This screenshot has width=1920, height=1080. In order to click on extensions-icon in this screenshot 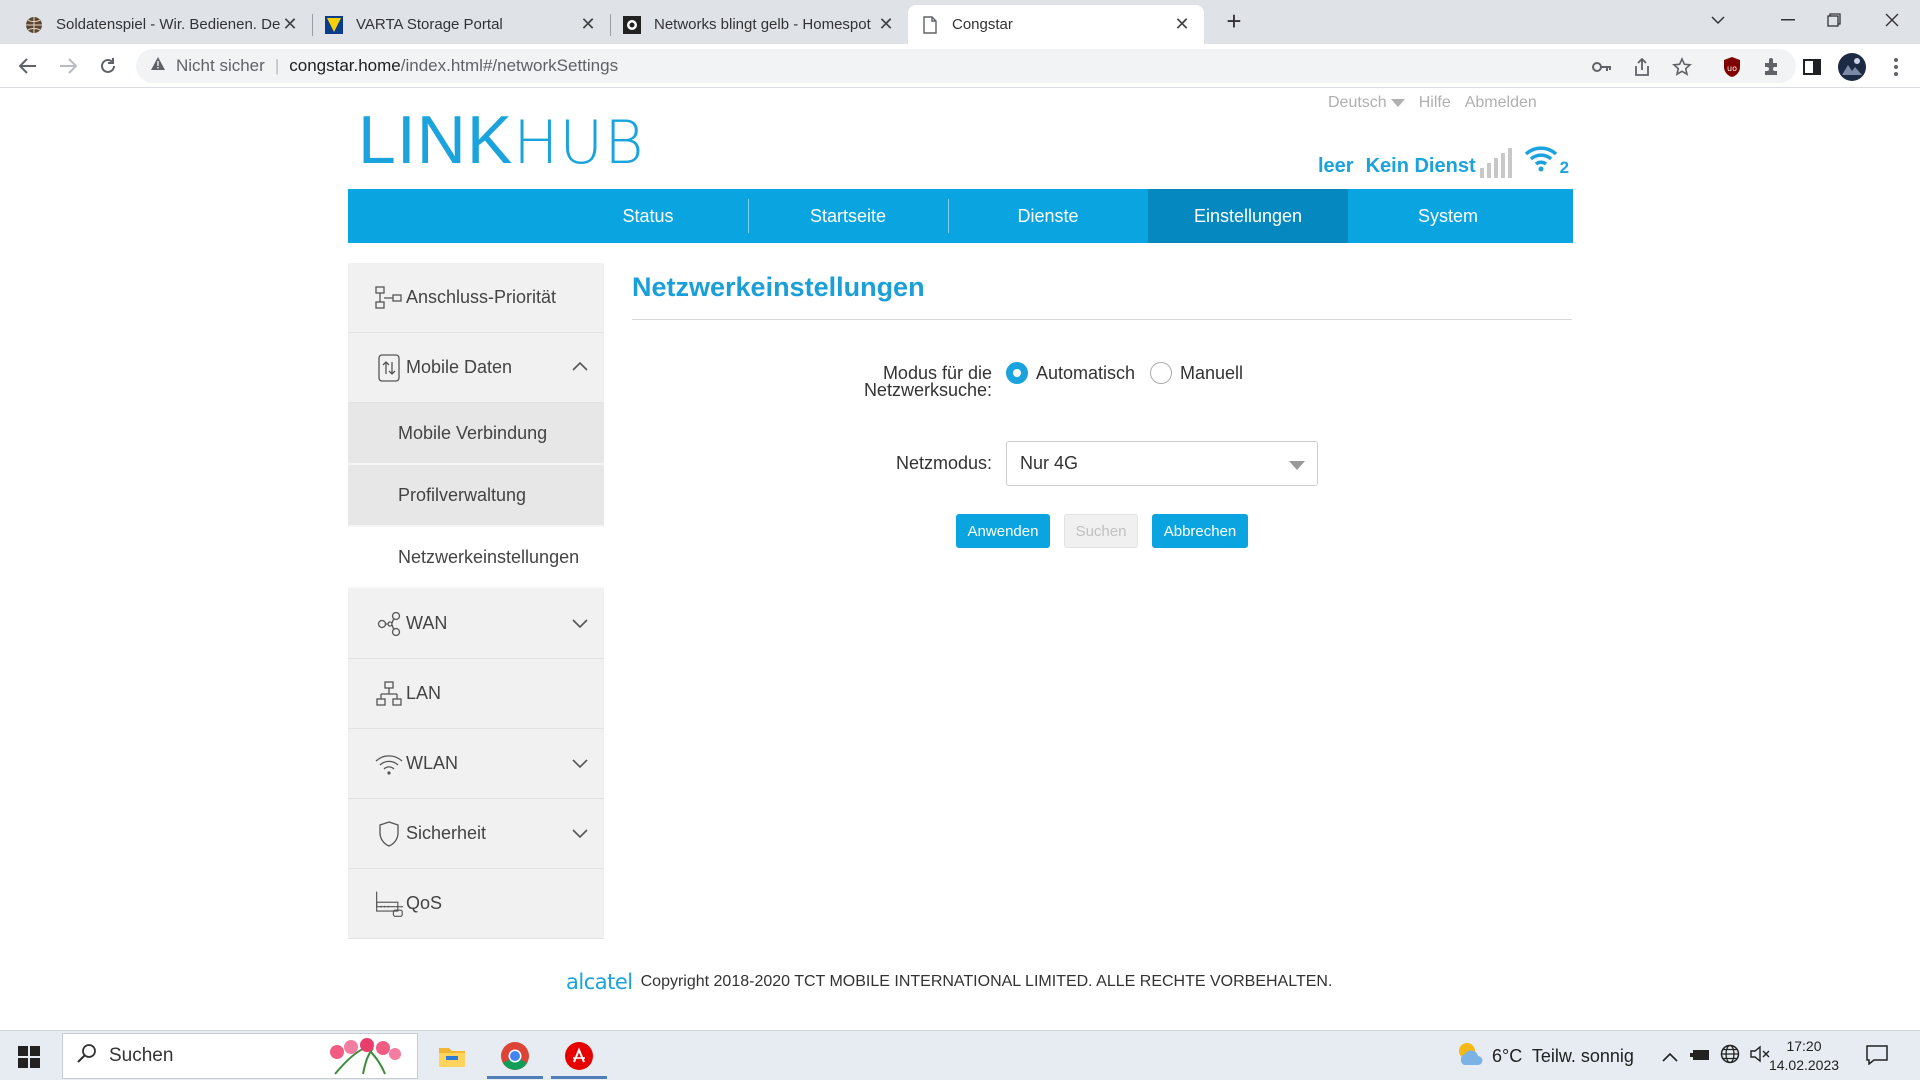, I will do `click(1772, 67)`.